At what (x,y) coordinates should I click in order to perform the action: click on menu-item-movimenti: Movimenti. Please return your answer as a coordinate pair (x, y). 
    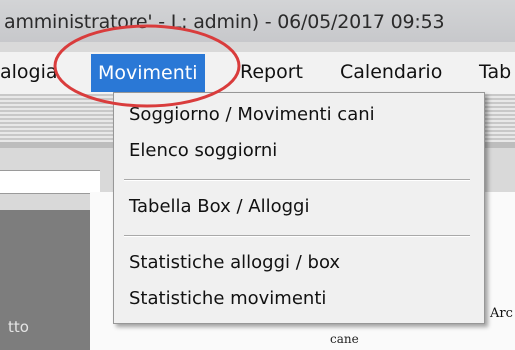
    Looking at the image, I should click on (148, 73).